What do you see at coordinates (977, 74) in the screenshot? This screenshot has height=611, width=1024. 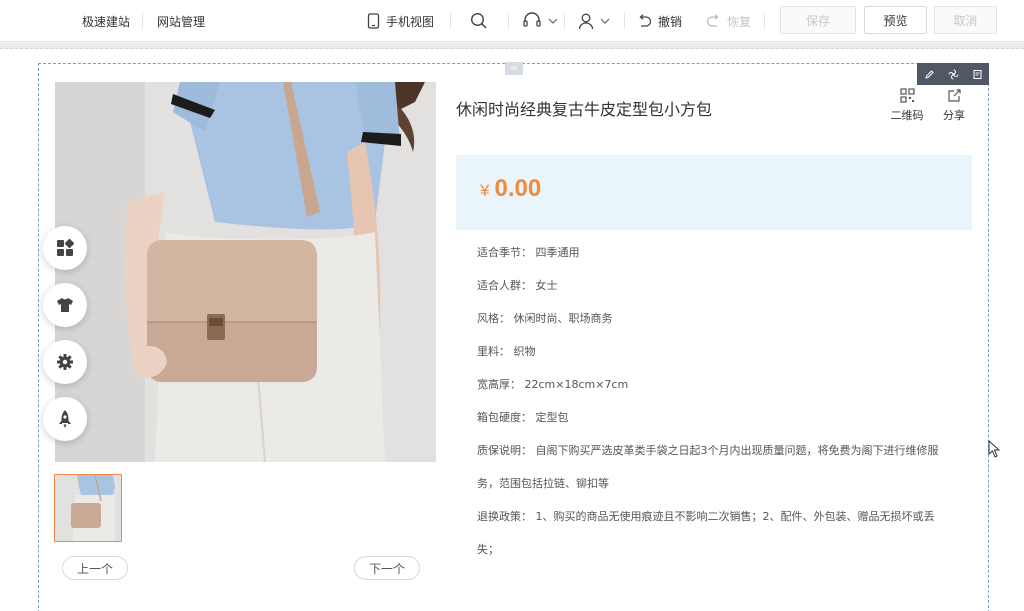 I see `settings-doc-icon` at bounding box center [977, 74].